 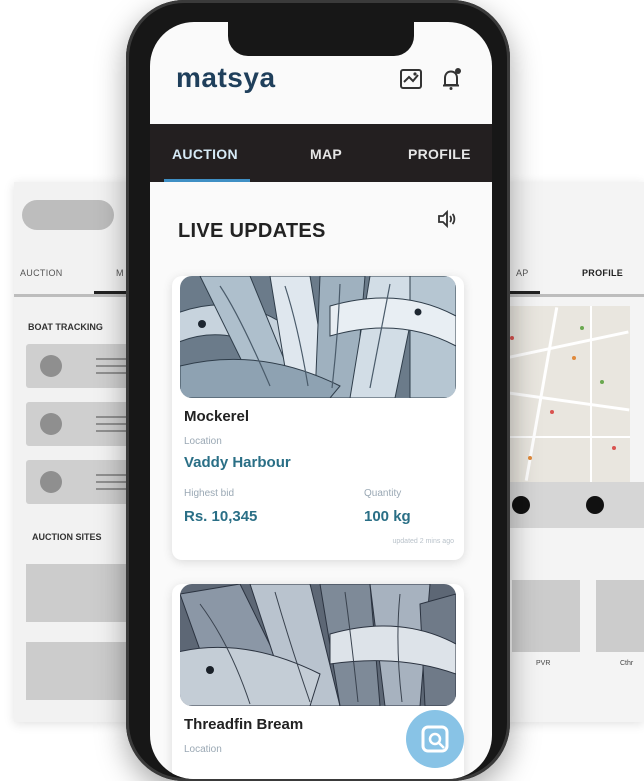 What do you see at coordinates (543, 663) in the screenshot?
I see `site-label: PVR` at bounding box center [543, 663].